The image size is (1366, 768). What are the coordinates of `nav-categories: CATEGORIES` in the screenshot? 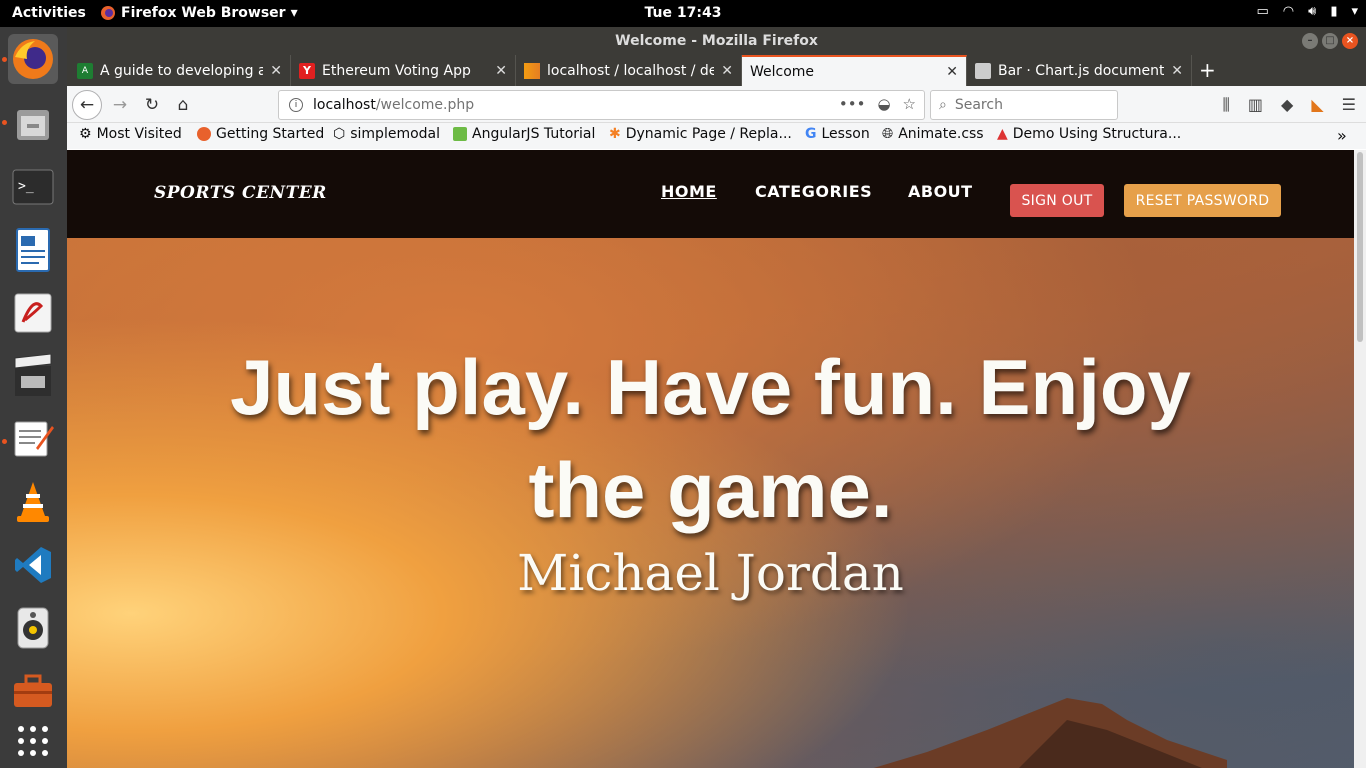 It's located at (813, 191).